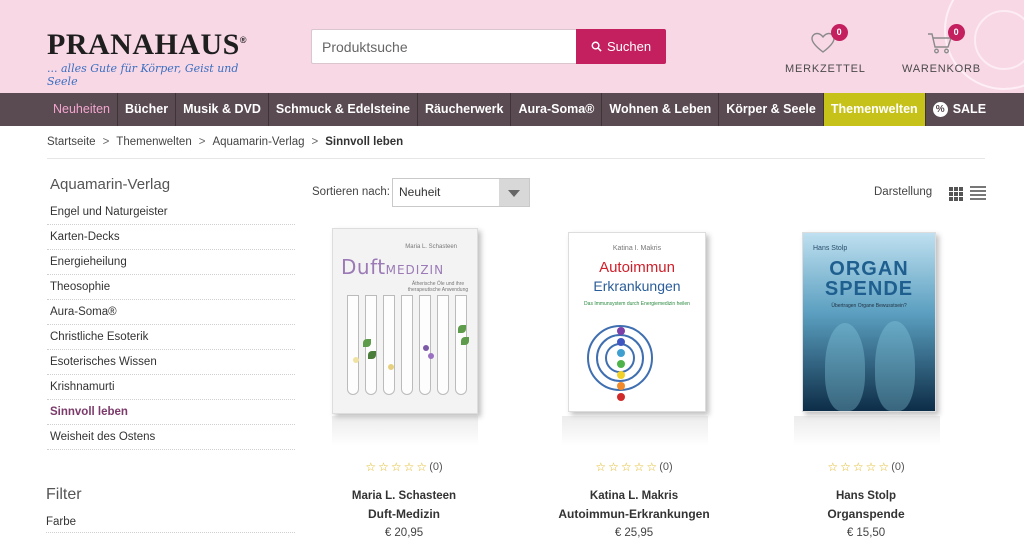 Image resolution: width=1024 pixels, height=543 pixels. What do you see at coordinates (110, 184) in the screenshot?
I see `sidebar-title: Aquamarin-Verlag` at bounding box center [110, 184].